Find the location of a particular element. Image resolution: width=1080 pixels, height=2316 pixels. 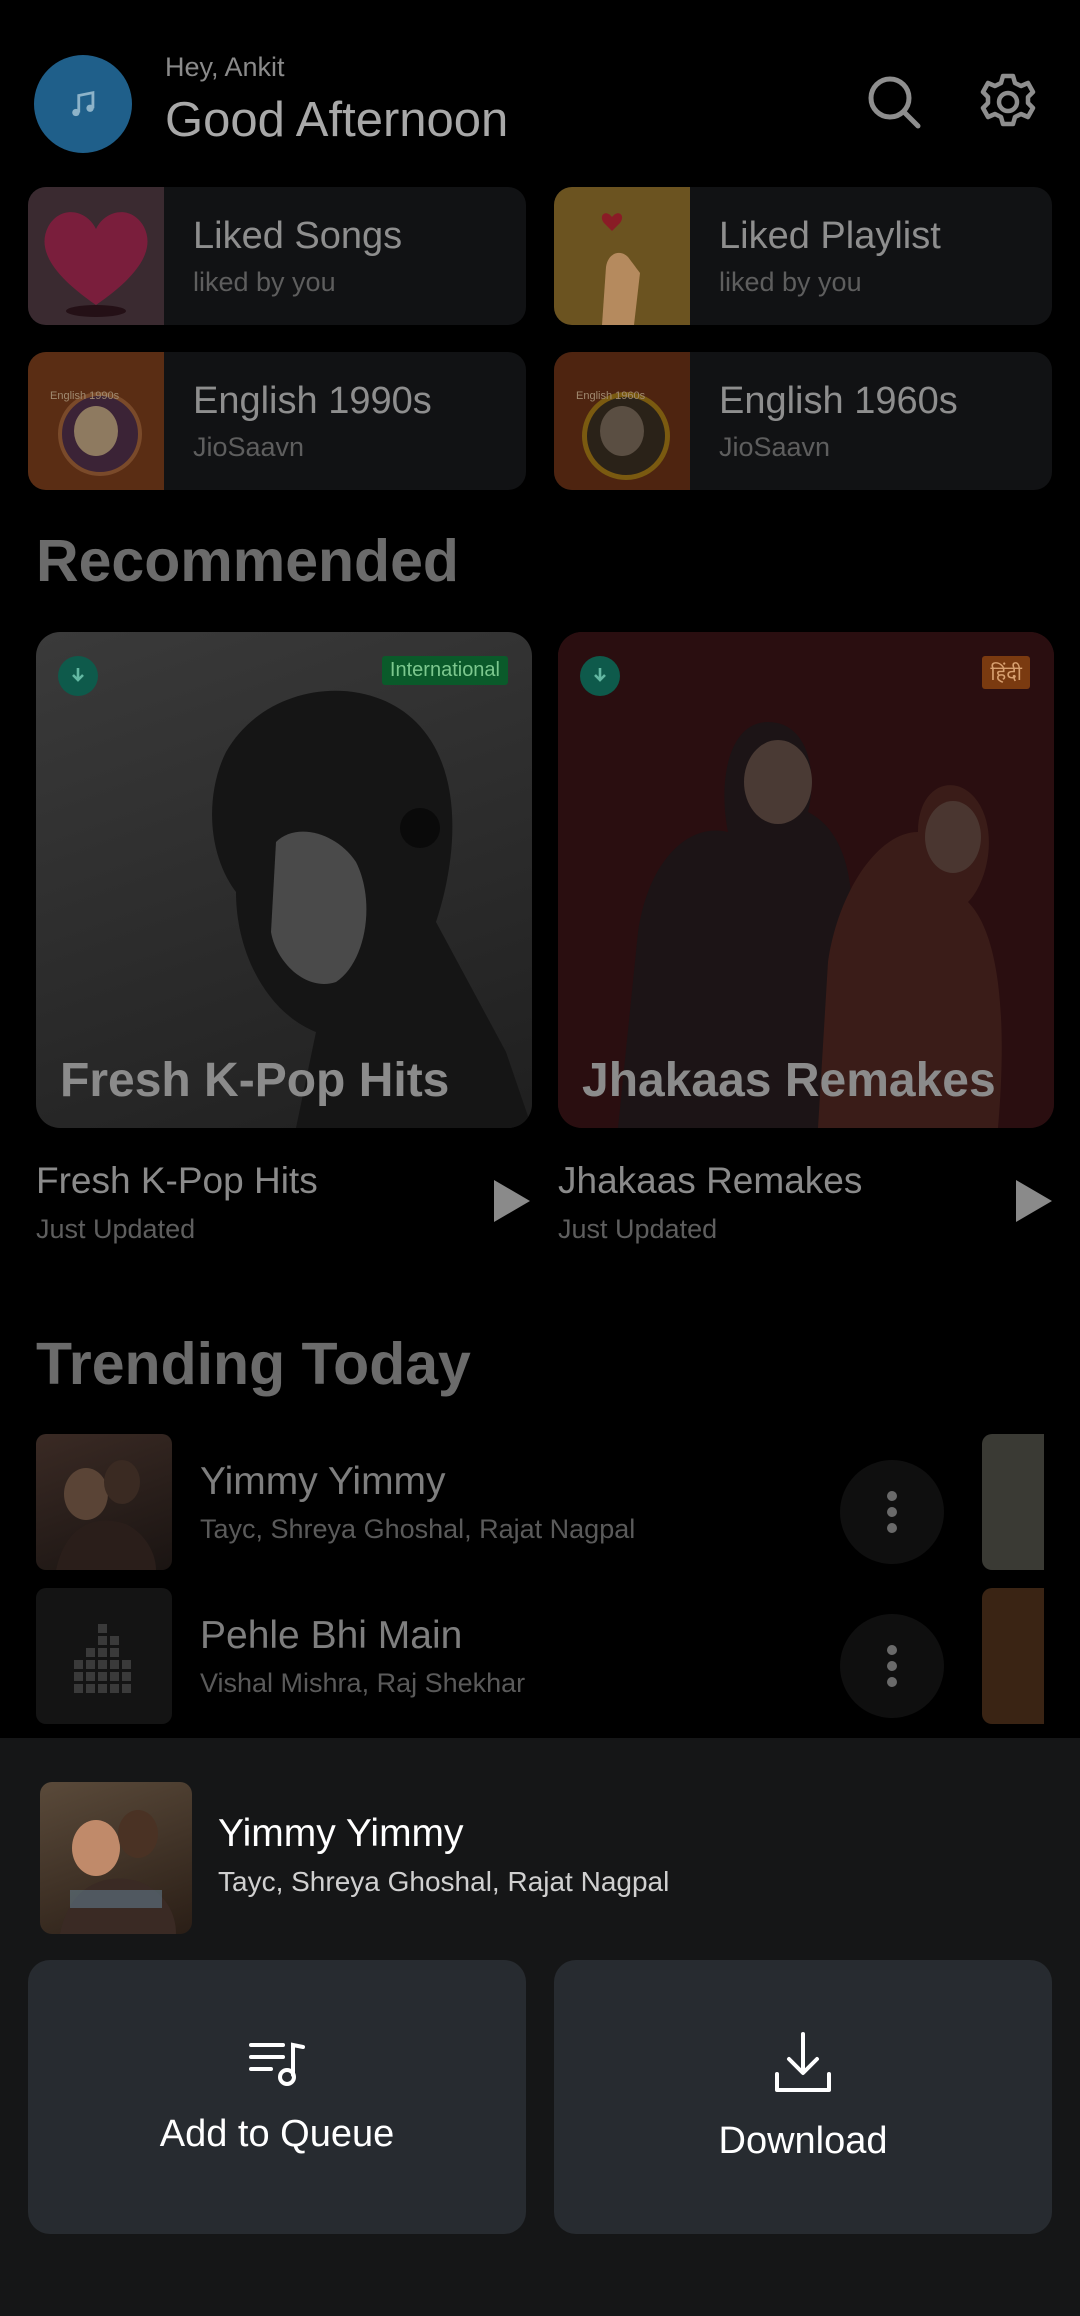

tile-title: English 1960s is located at coordinates (838, 401).